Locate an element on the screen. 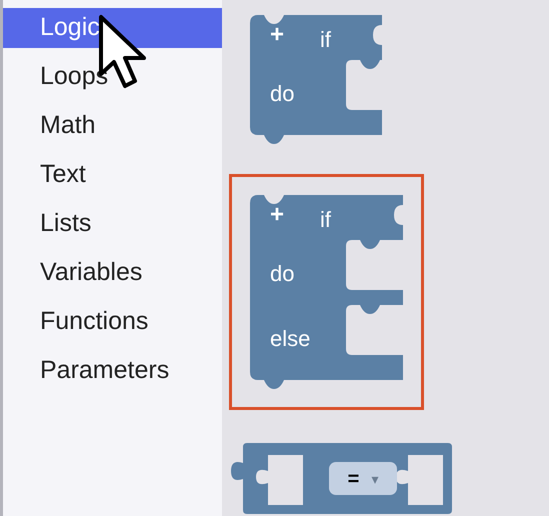 The image size is (549, 516). block-label: else is located at coordinates (290, 339).